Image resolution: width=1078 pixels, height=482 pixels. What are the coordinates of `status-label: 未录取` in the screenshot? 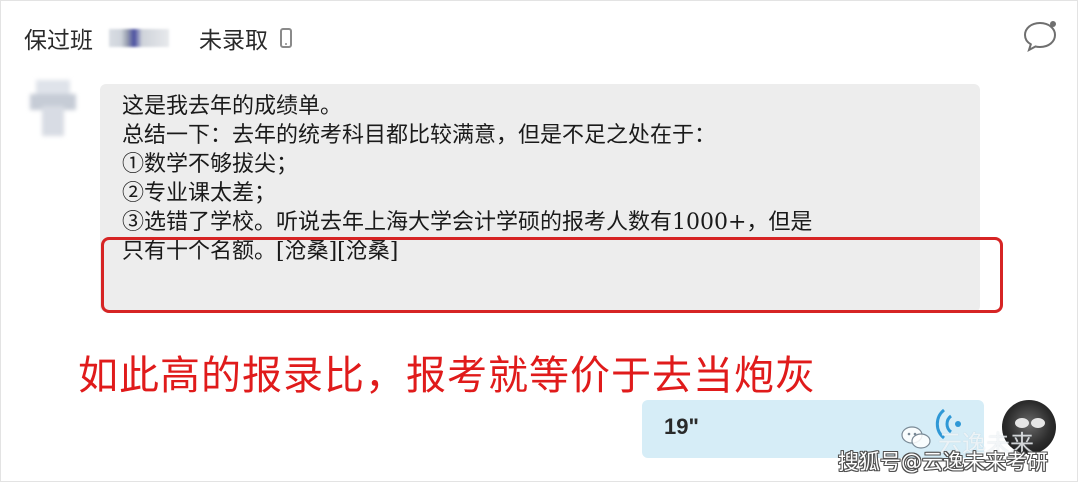 It's located at (233, 41).